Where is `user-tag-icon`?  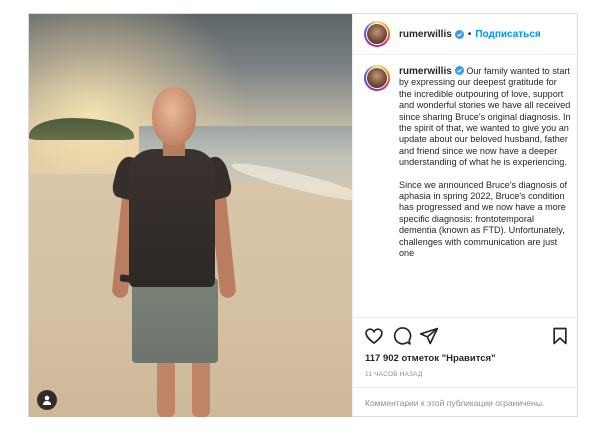 user-tag-icon is located at coordinates (47, 400).